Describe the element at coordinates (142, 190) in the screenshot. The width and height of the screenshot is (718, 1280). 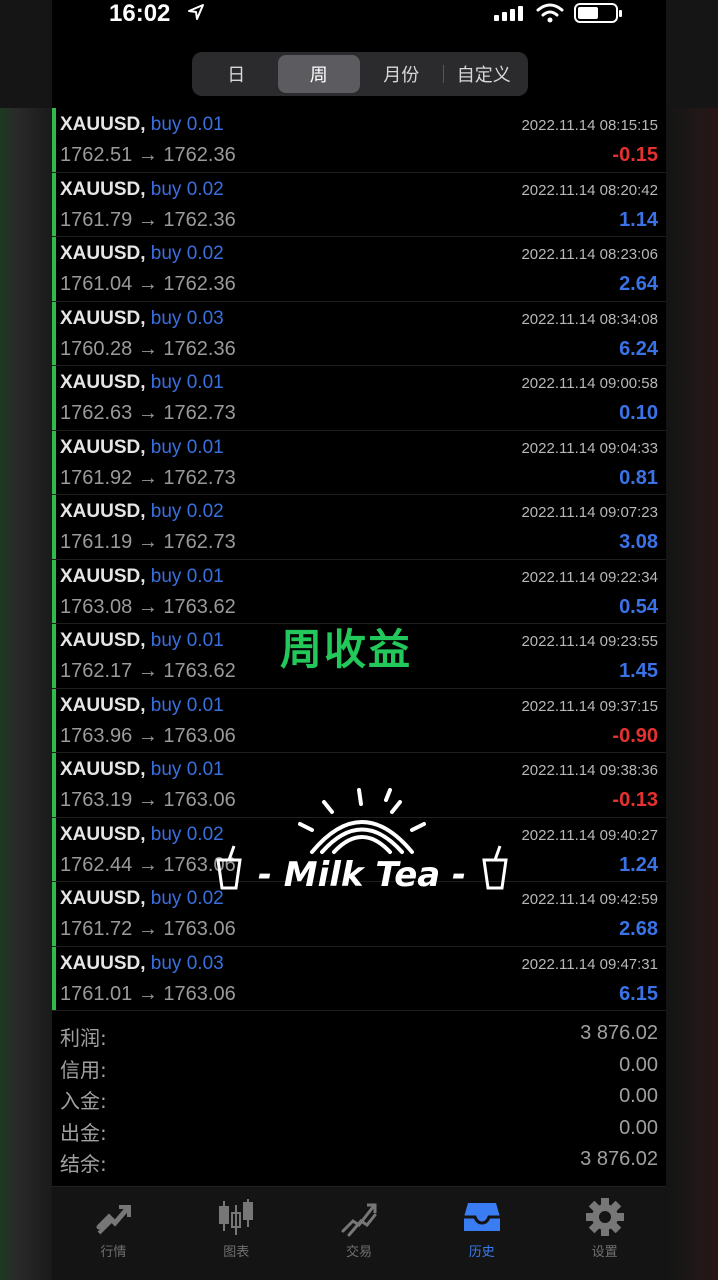
I see `trade-symbol-line: XAUUSD, buy 0.02` at that location.